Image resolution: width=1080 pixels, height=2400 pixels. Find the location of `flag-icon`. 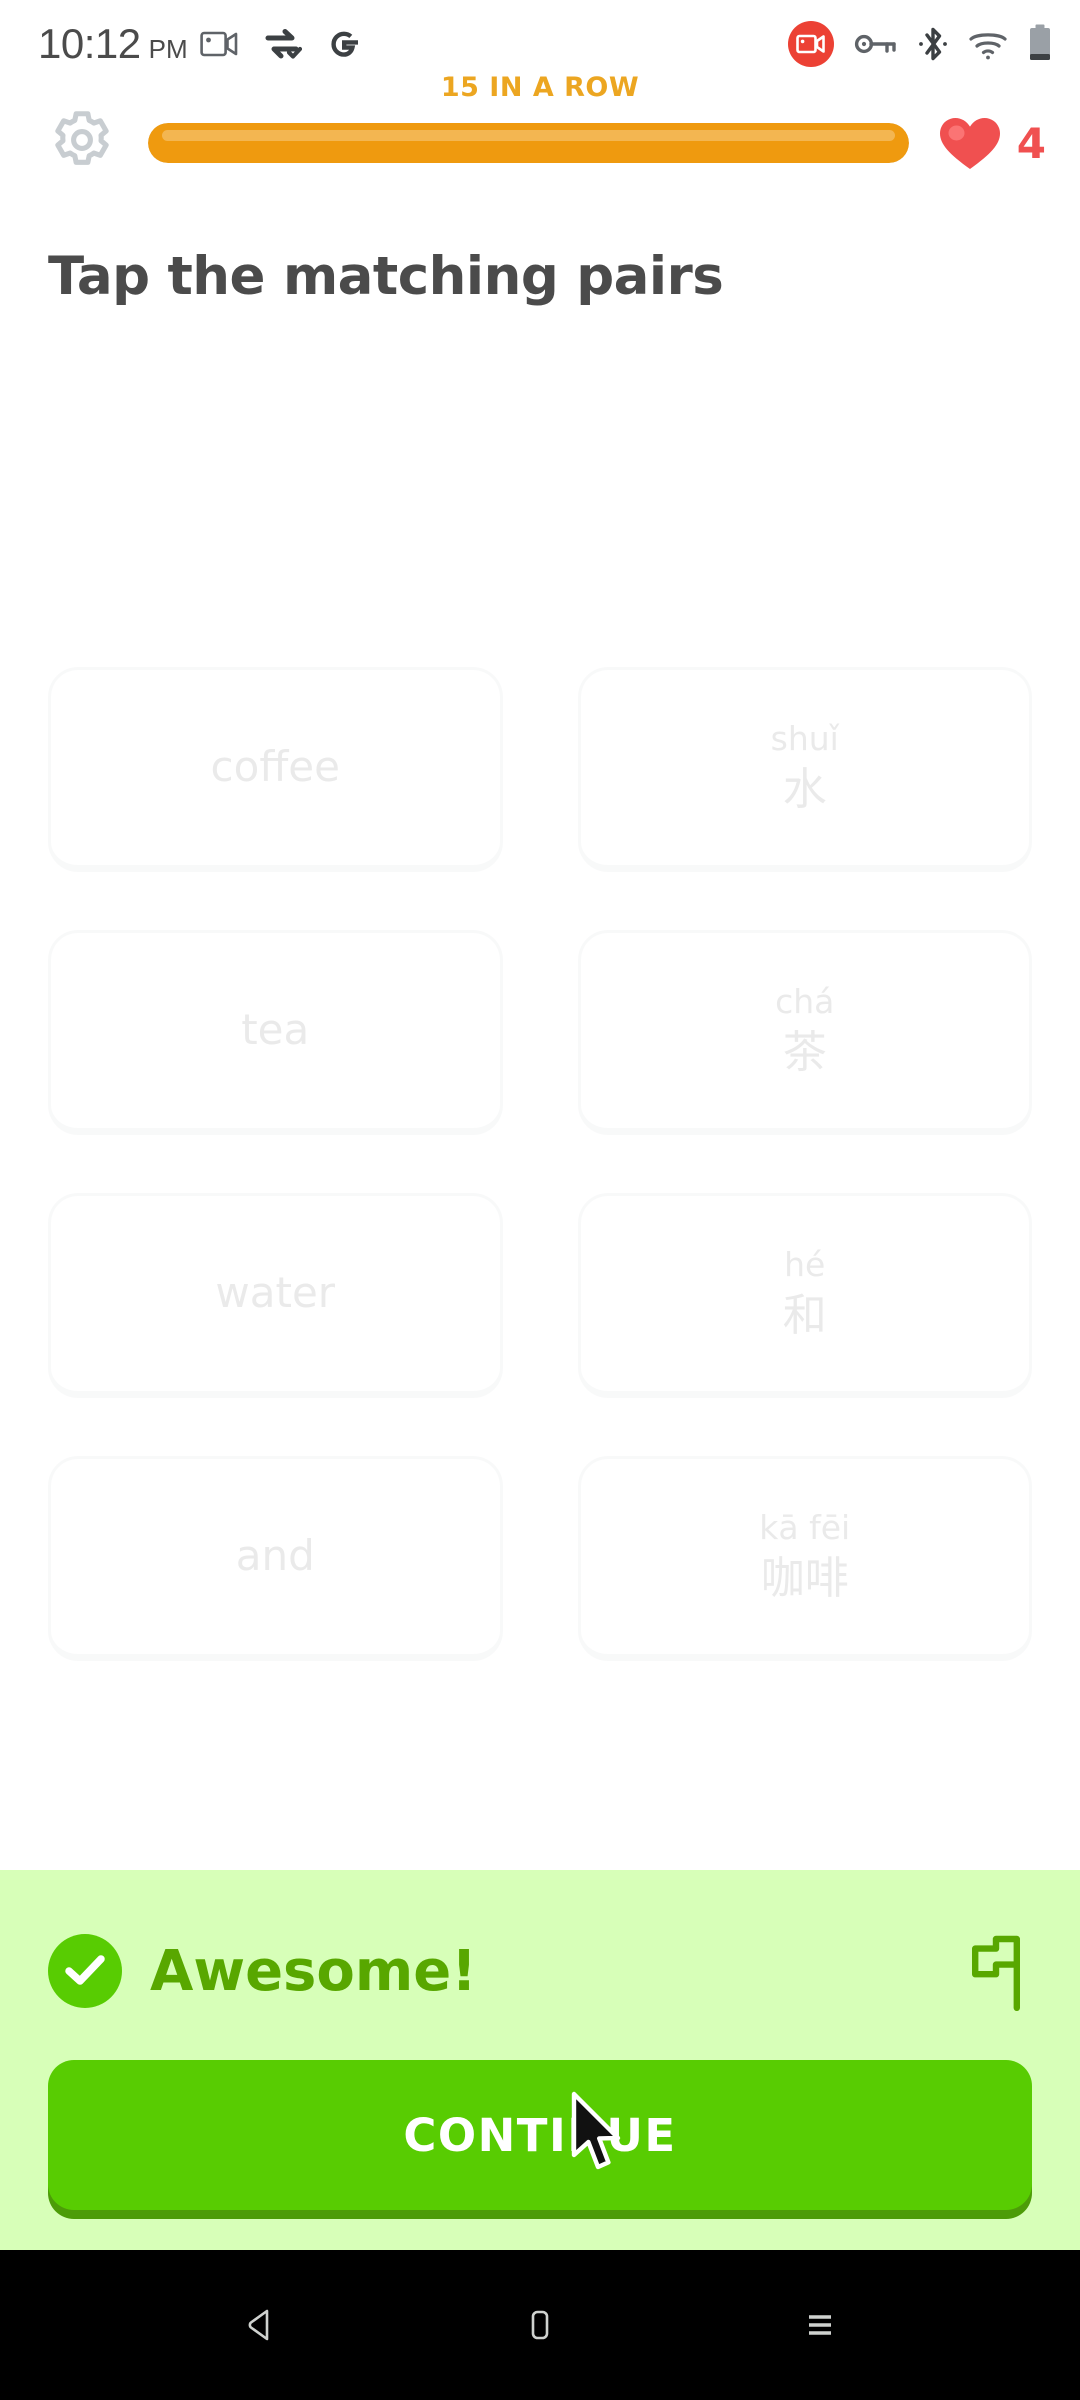

flag-icon is located at coordinates (996, 1971).